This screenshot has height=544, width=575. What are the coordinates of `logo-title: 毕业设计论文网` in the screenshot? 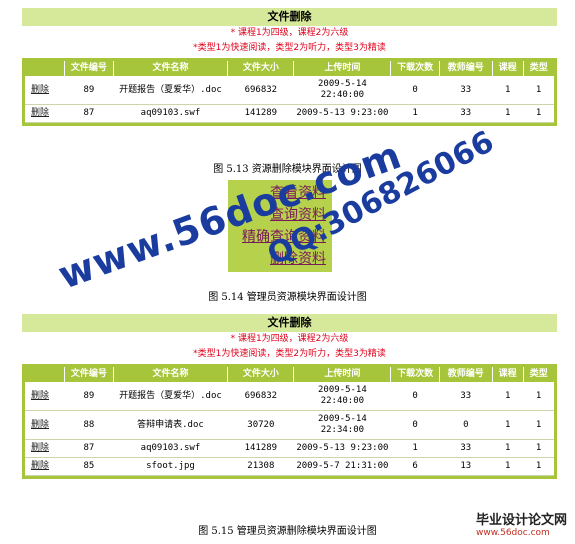 It's located at (521, 520).